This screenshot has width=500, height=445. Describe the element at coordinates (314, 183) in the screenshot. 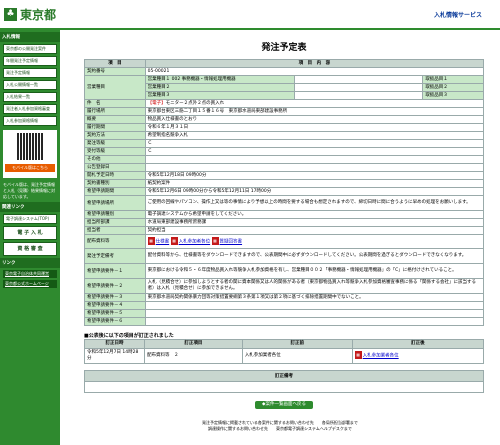

I see `row-value: 紙契約案件` at that location.